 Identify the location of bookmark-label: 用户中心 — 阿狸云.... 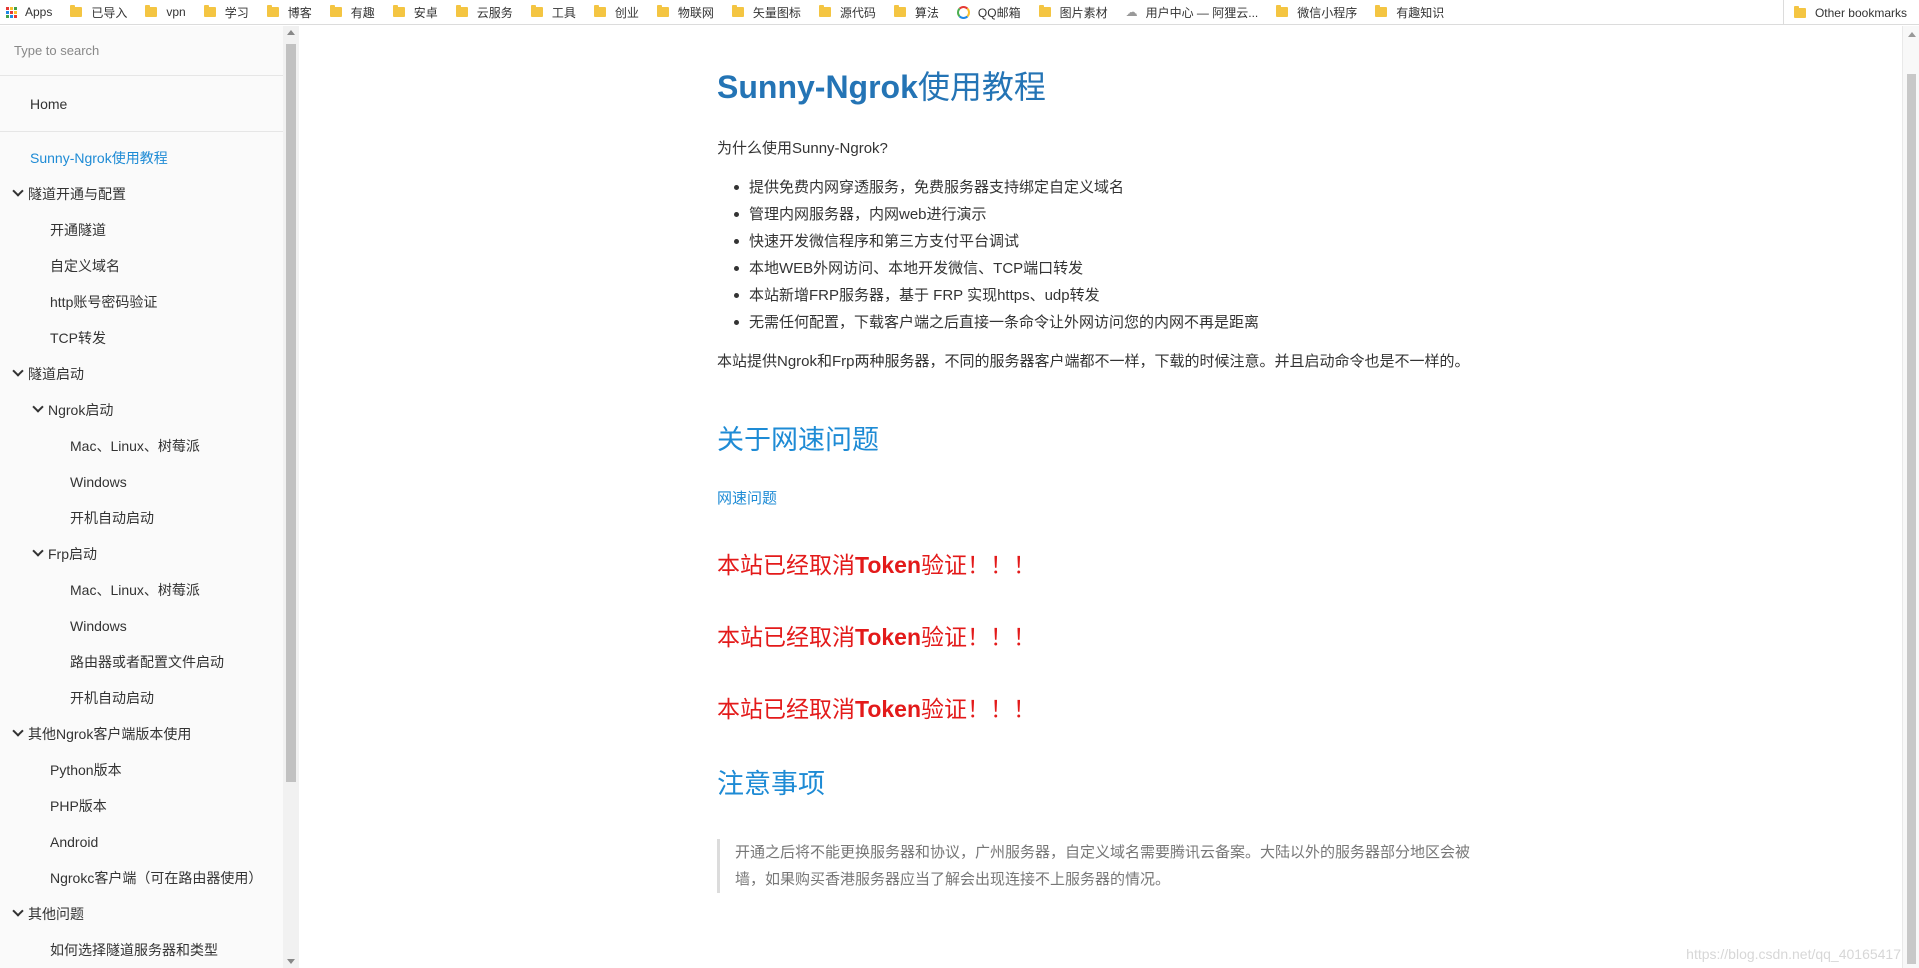
(1202, 12).